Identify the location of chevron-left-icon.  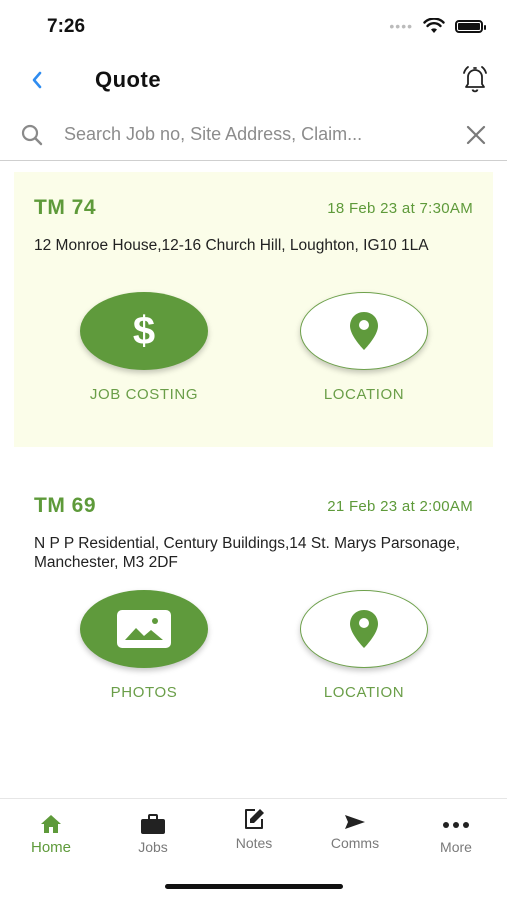
(37, 80).